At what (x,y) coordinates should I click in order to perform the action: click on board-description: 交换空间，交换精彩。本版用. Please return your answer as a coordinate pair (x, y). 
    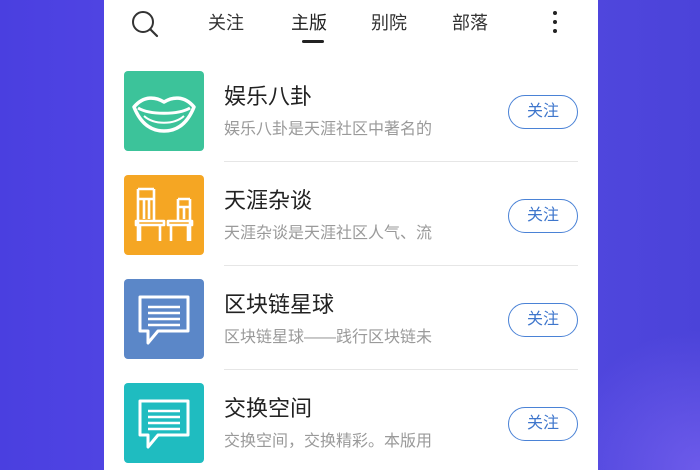
    Looking at the image, I should click on (328, 441).